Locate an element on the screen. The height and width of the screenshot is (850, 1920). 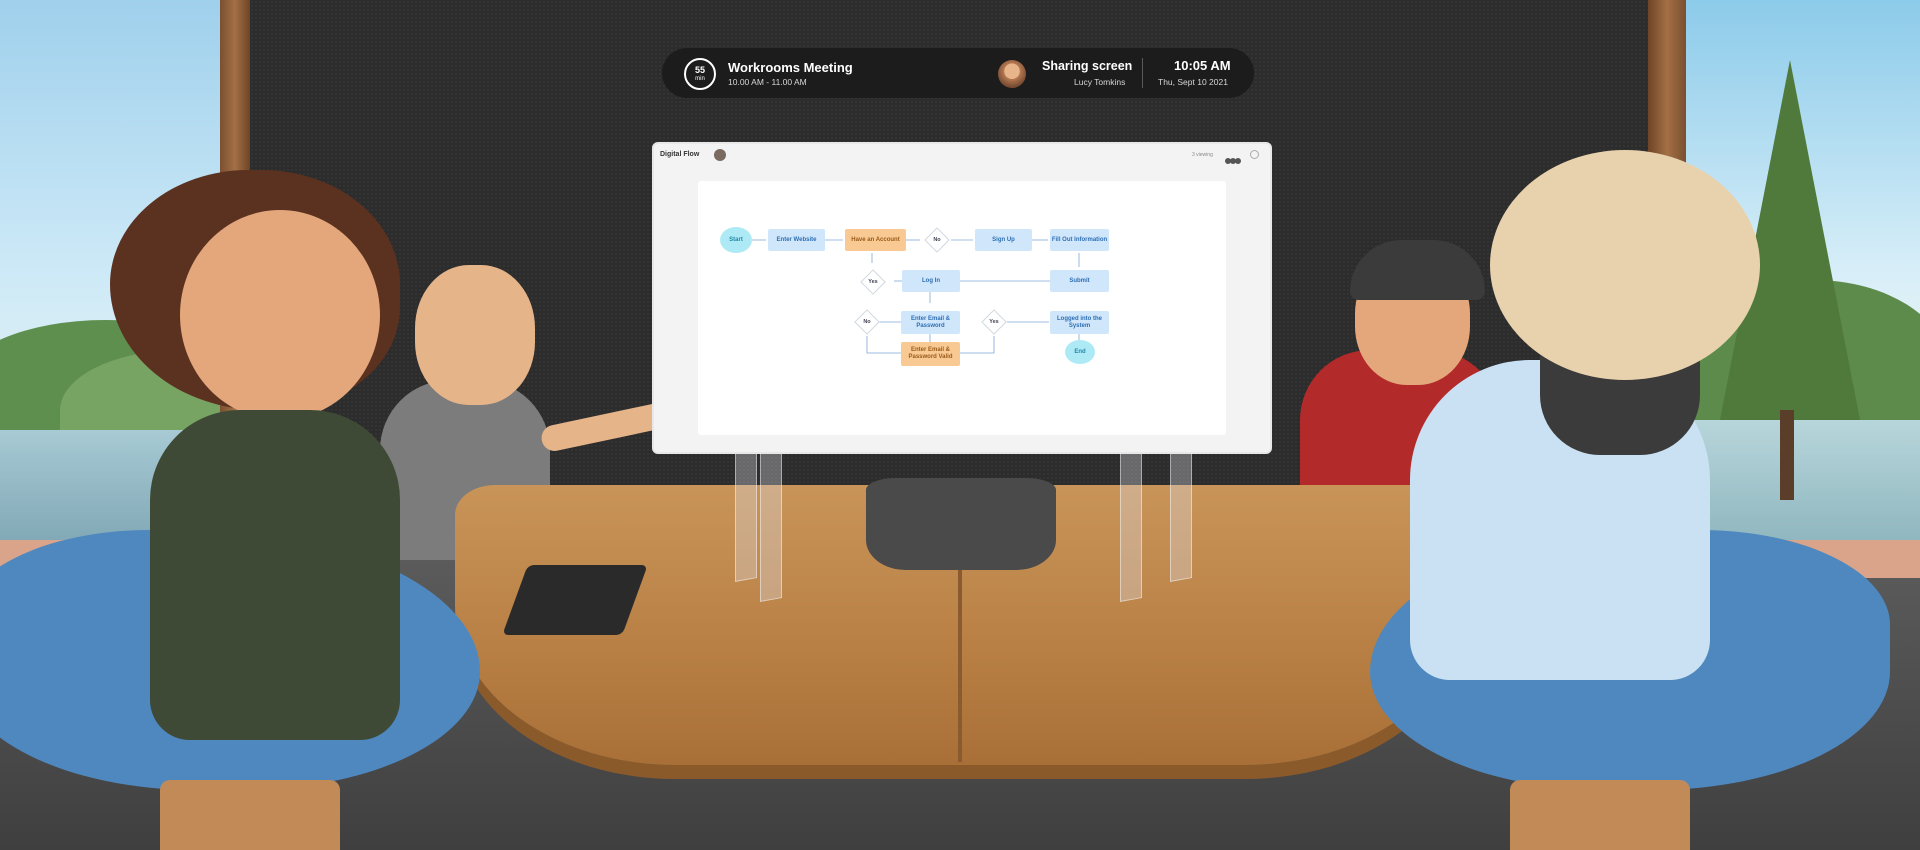
settings-icon is located at coordinates (1254, 154).